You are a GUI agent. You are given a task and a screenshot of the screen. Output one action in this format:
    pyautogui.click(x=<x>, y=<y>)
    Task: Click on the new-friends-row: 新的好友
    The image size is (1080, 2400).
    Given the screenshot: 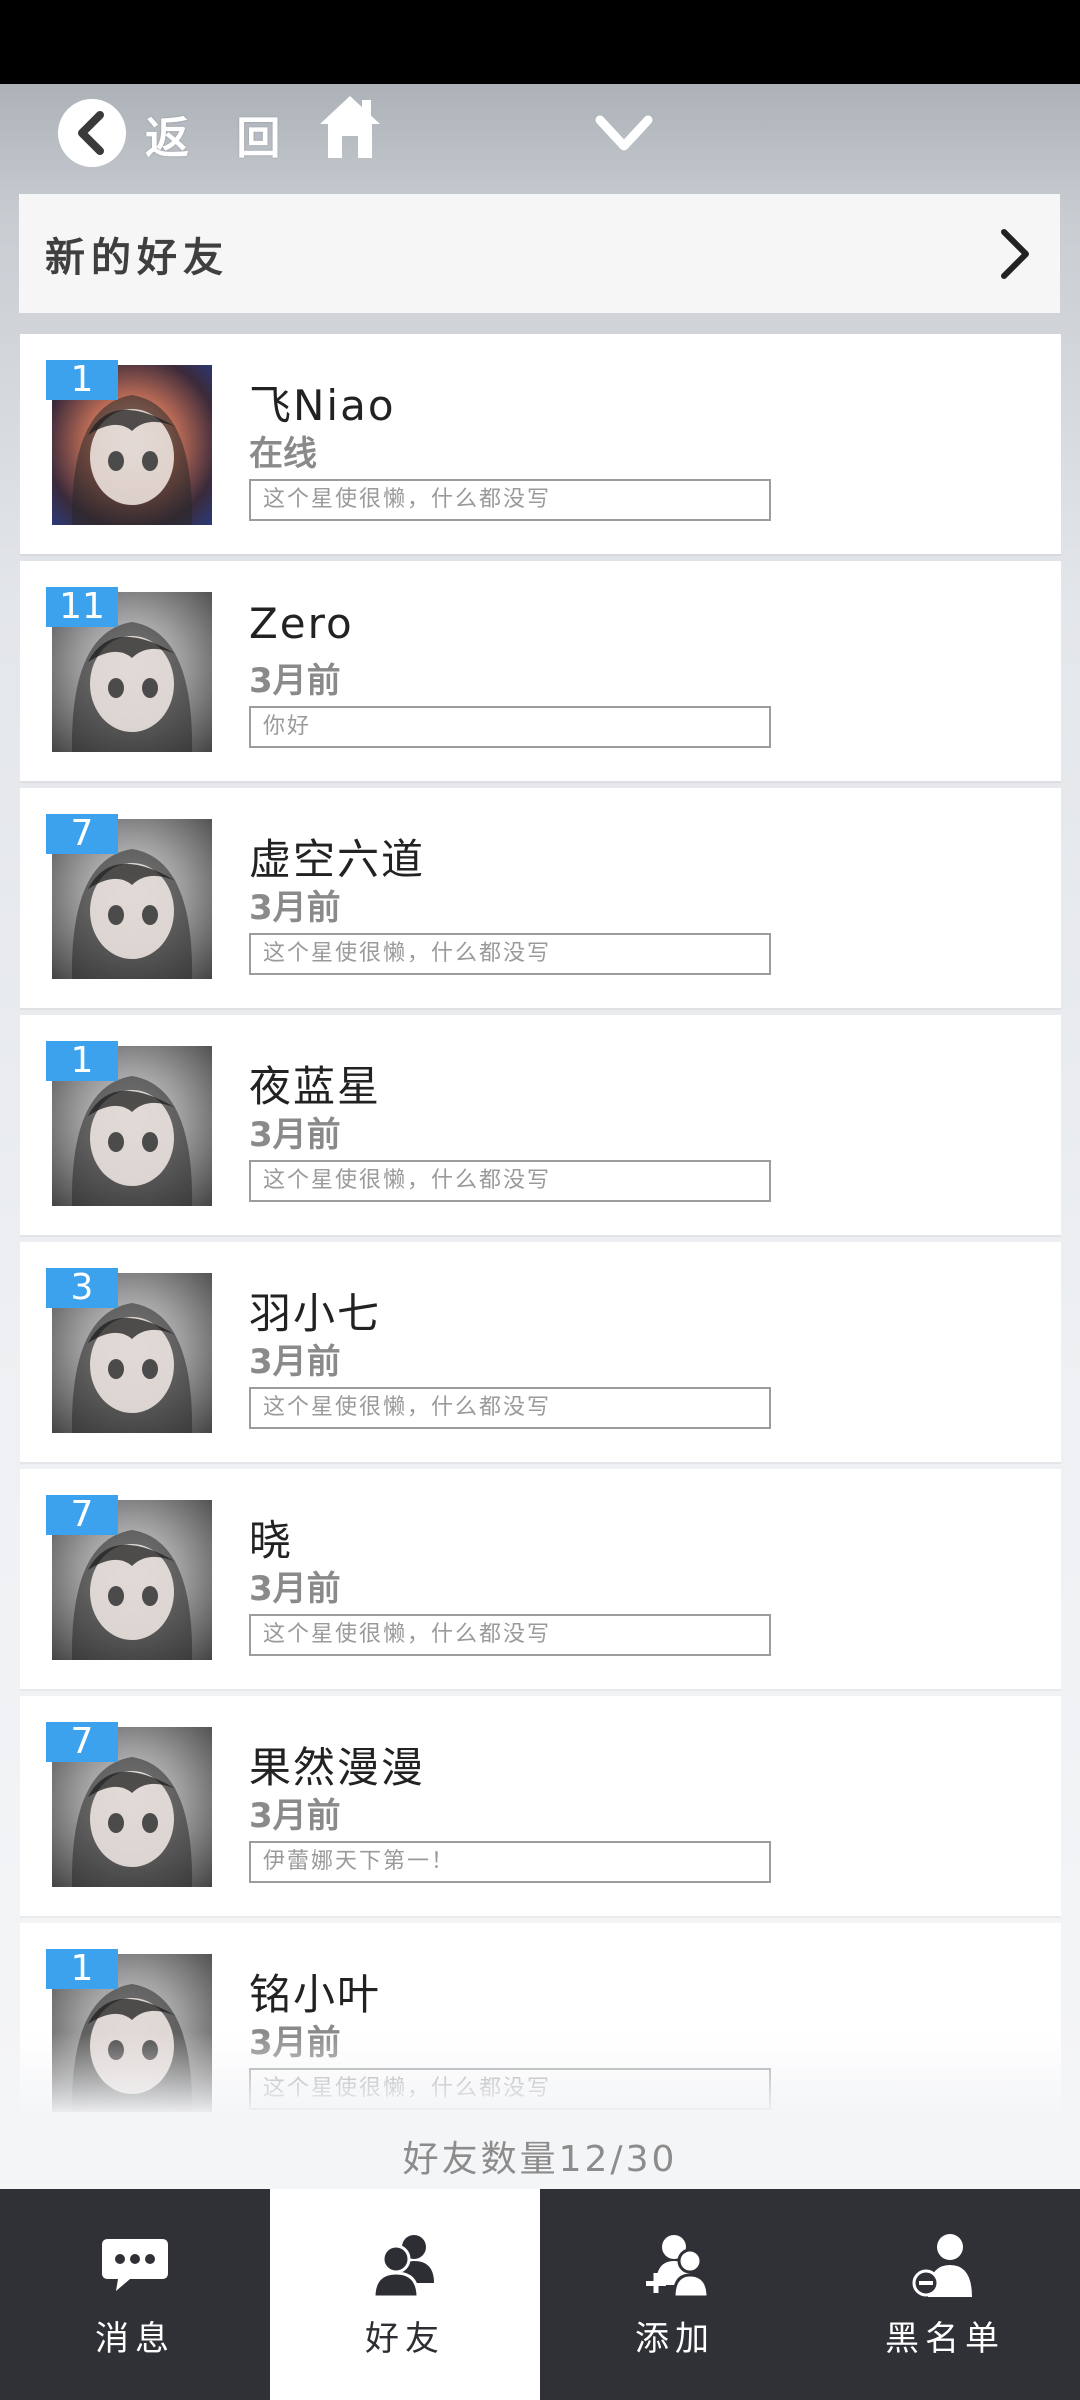 What is the action you would take?
    pyautogui.click(x=539, y=253)
    